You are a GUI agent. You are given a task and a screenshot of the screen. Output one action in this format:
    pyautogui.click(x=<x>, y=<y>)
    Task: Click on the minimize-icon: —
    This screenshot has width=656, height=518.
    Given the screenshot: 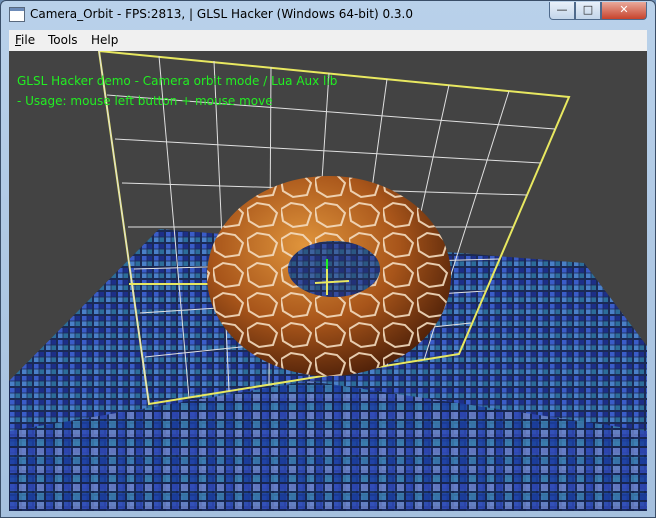 What is the action you would take?
    pyautogui.click(x=562, y=9)
    